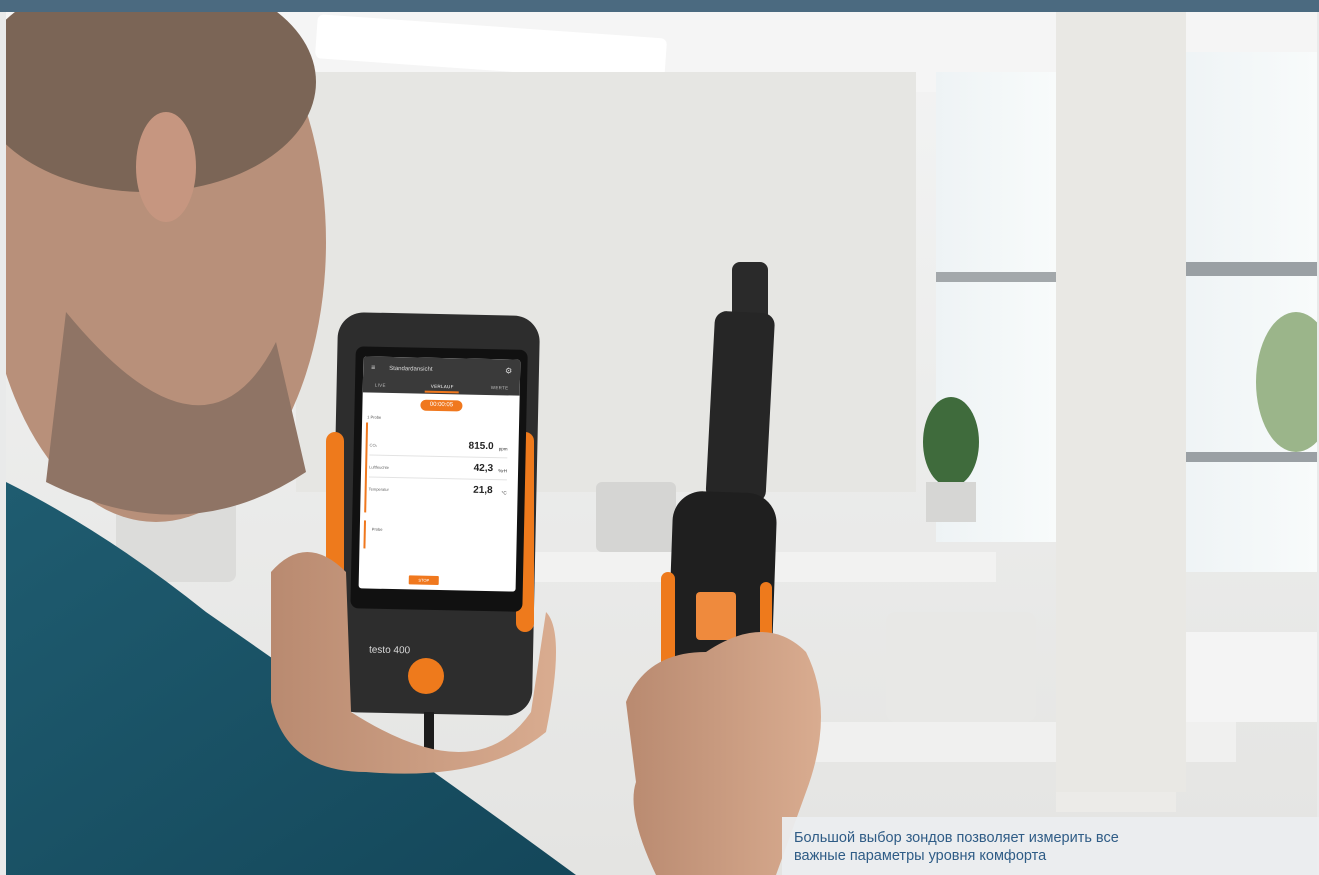 This screenshot has height=875, width=1319. What do you see at coordinates (389, 650) in the screenshot?
I see `device-brand-label: testo 400` at bounding box center [389, 650].